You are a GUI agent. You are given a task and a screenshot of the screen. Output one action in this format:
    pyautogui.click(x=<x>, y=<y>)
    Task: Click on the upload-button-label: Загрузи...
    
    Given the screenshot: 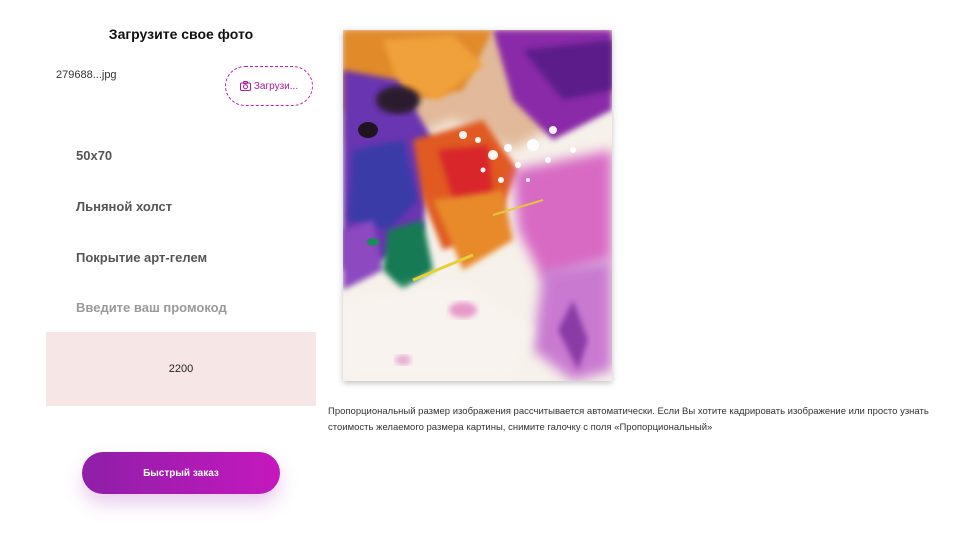 What is the action you would take?
    pyautogui.click(x=276, y=86)
    